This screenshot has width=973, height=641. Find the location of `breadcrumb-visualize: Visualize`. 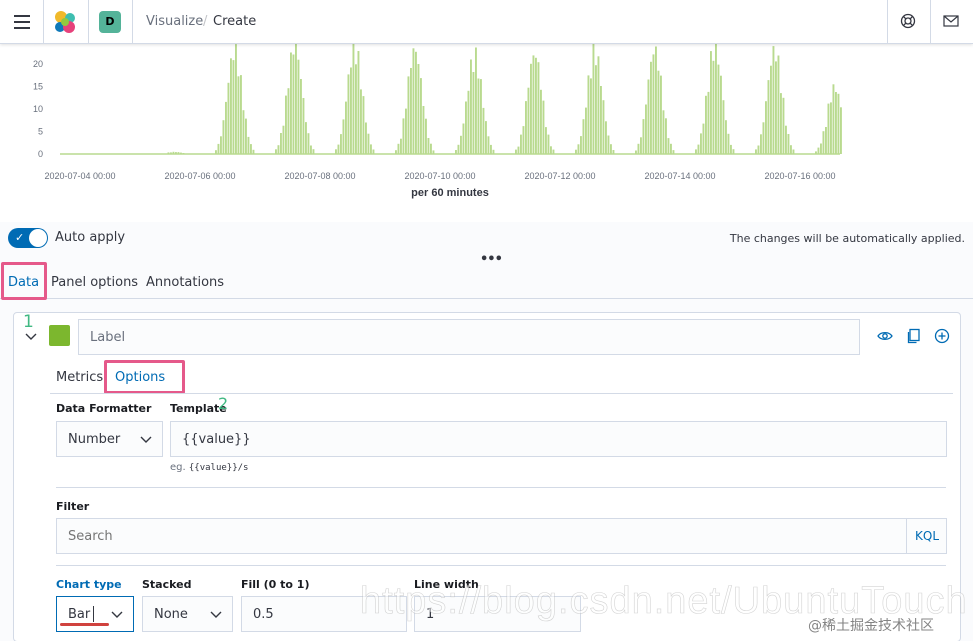

breadcrumb-visualize: Visualize is located at coordinates (174, 21).